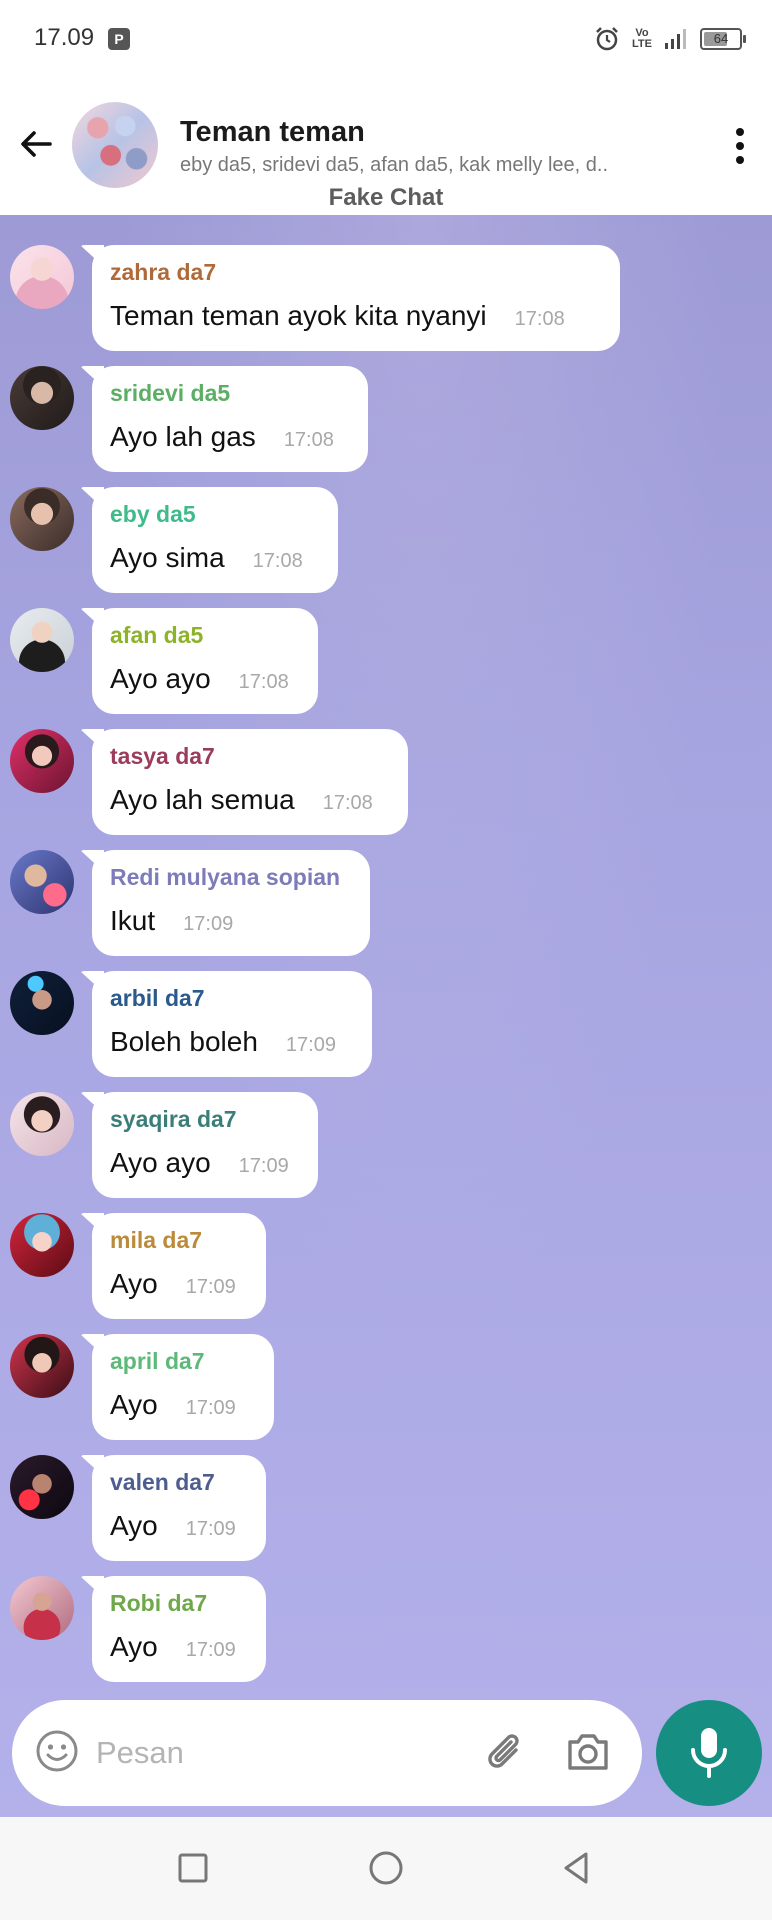 The height and width of the screenshot is (1920, 772). I want to click on status-bar: 17.09 P Vo LTE 64, so click(386, 40).